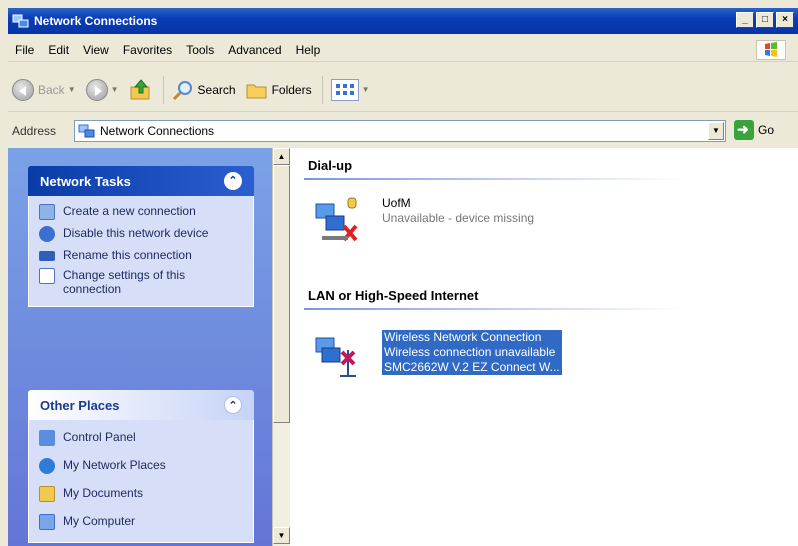 The width and height of the screenshot is (798, 546). What do you see at coordinates (281, 156) in the screenshot?
I see `scroll-up-icon: ▲` at bounding box center [281, 156].